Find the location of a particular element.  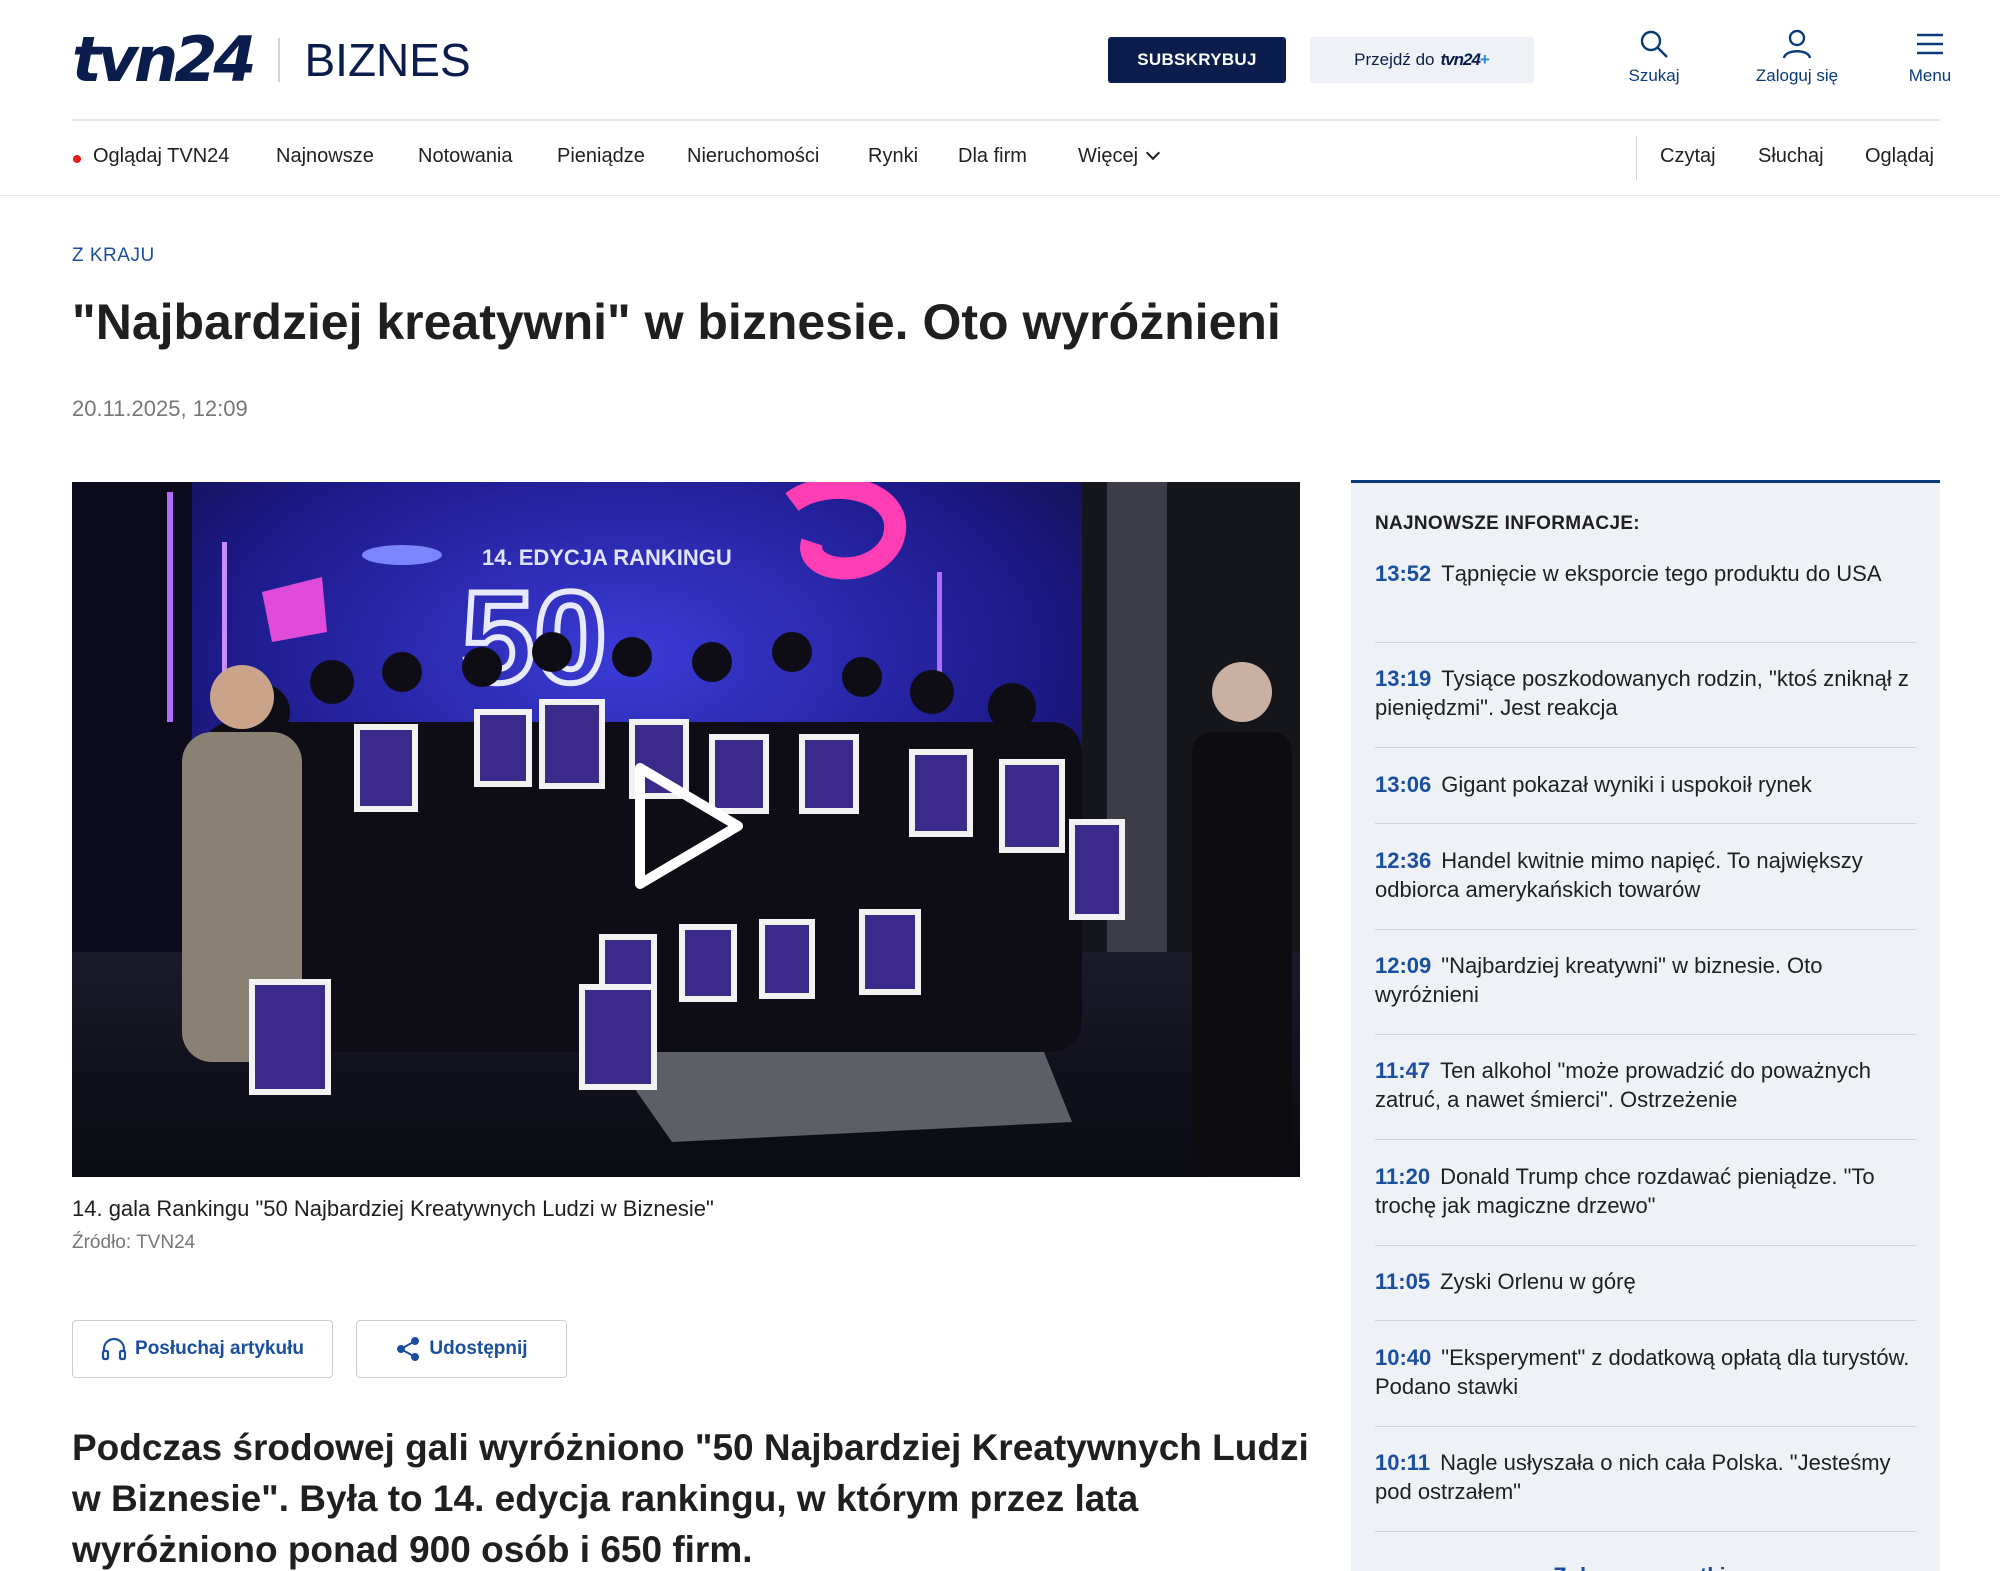

live-dot-icon is located at coordinates (77, 159).